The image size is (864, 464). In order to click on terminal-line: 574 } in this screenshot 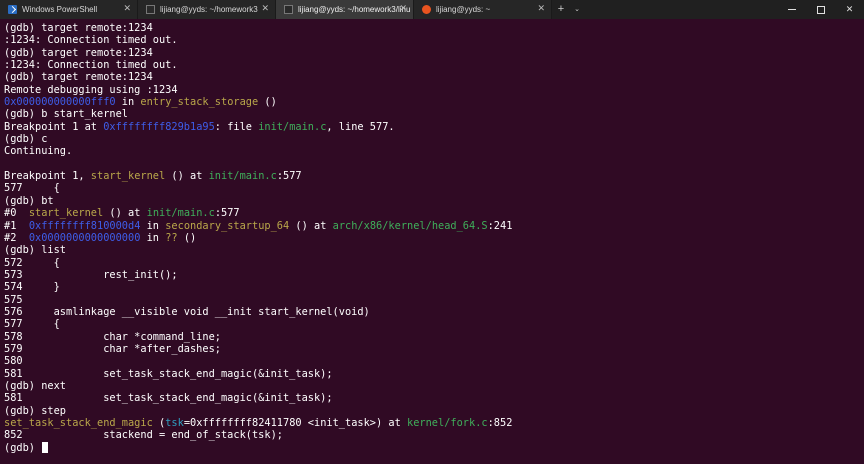, I will do `click(432, 287)`.